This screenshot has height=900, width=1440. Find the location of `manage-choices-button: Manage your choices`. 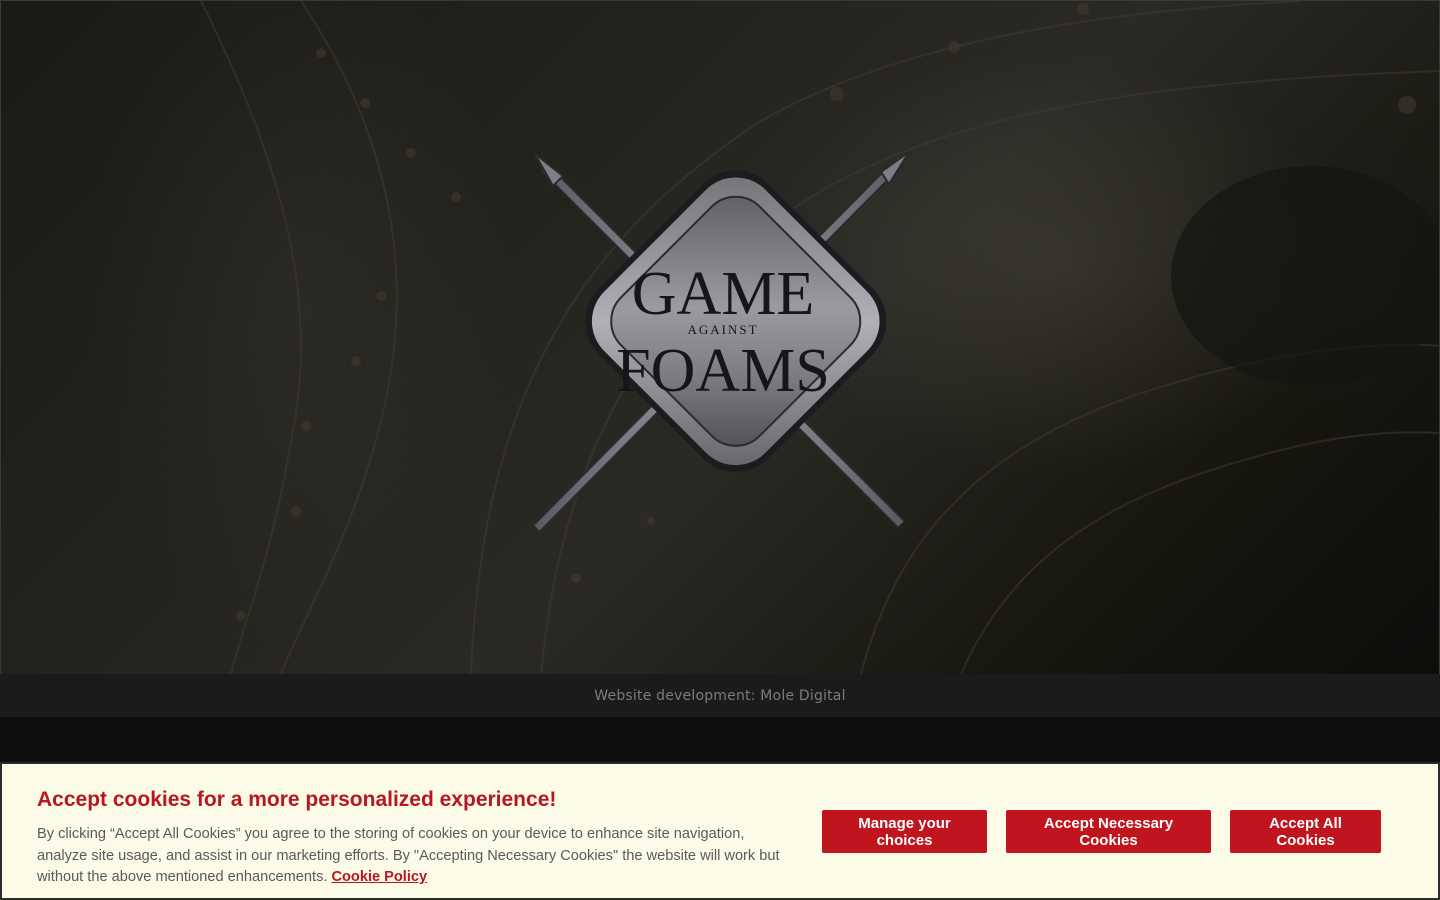

manage-choices-button: Manage your choices is located at coordinates (904, 831).